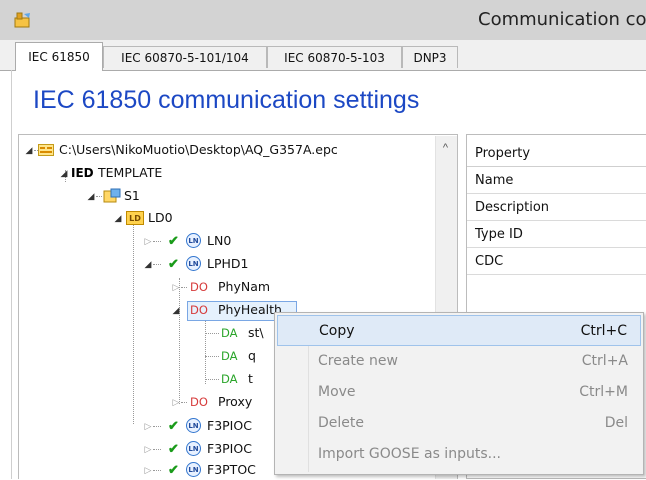  What do you see at coordinates (112, 196) in the screenshot?
I see `server-icon` at bounding box center [112, 196].